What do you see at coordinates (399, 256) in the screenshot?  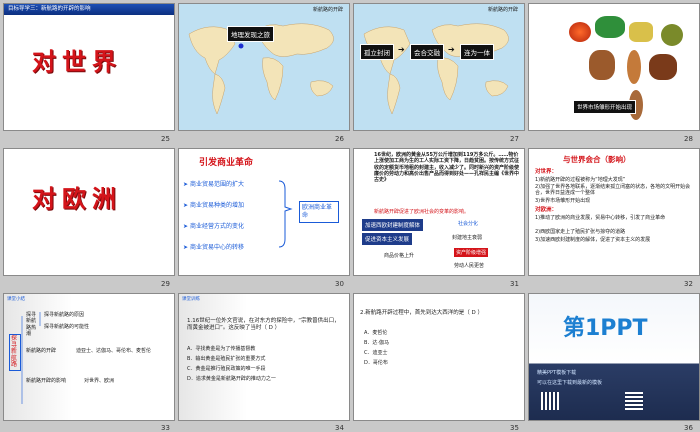 I see `bottom-label: 商品价格上升` at bounding box center [399, 256].